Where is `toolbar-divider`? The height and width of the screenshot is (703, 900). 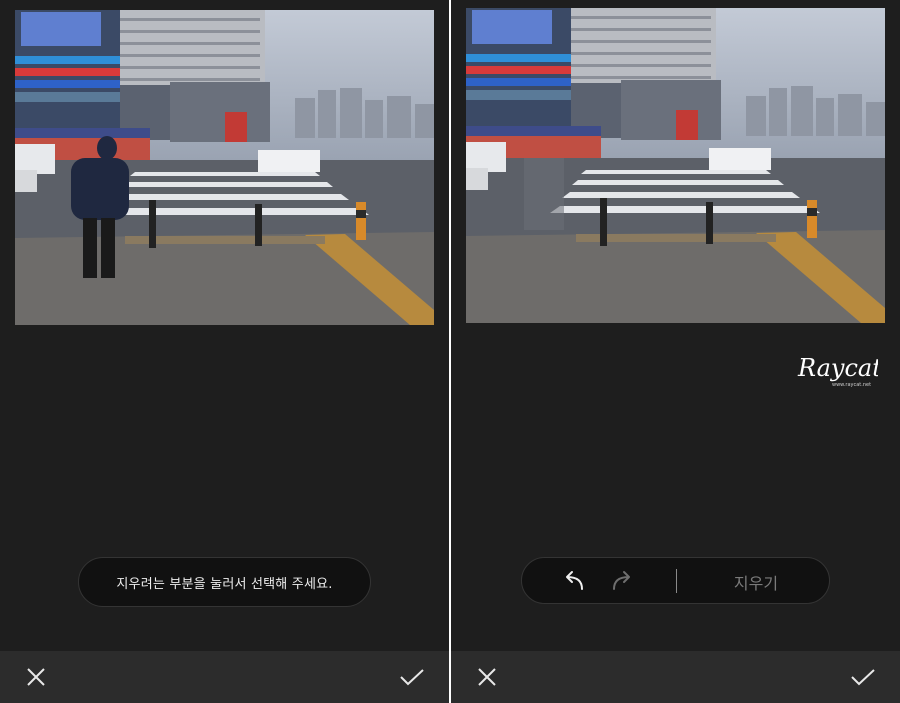
toolbar-divider is located at coordinates (676, 581).